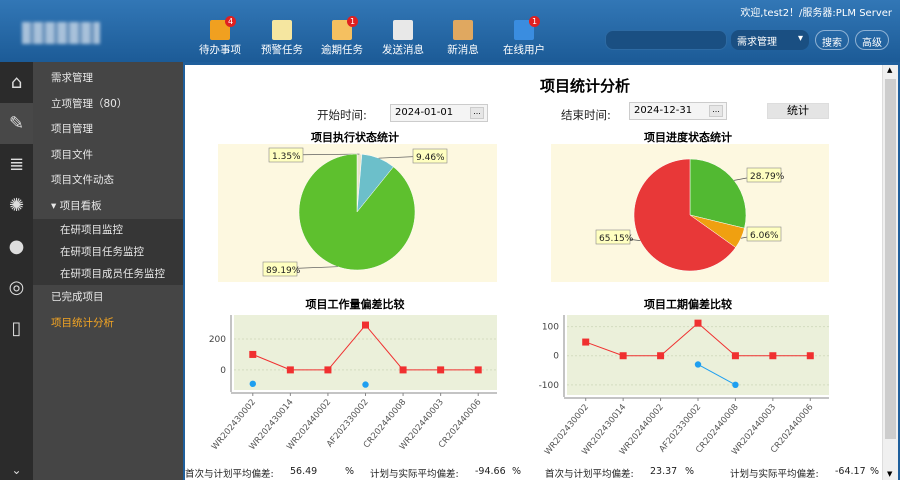  Describe the element at coordinates (230, 21) in the screenshot. I see `badge: 4` at that location.